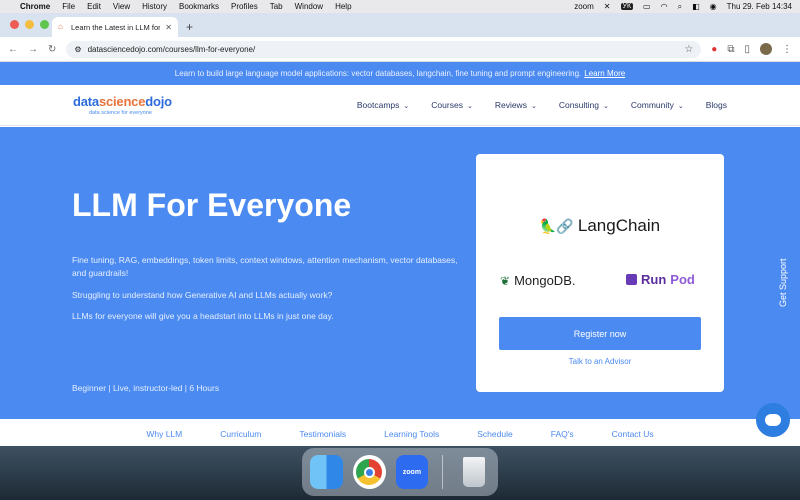 This screenshot has width=800, height=500. Describe the element at coordinates (688, 49) in the screenshot. I see `bookmark-star-icon: ☆` at that location.